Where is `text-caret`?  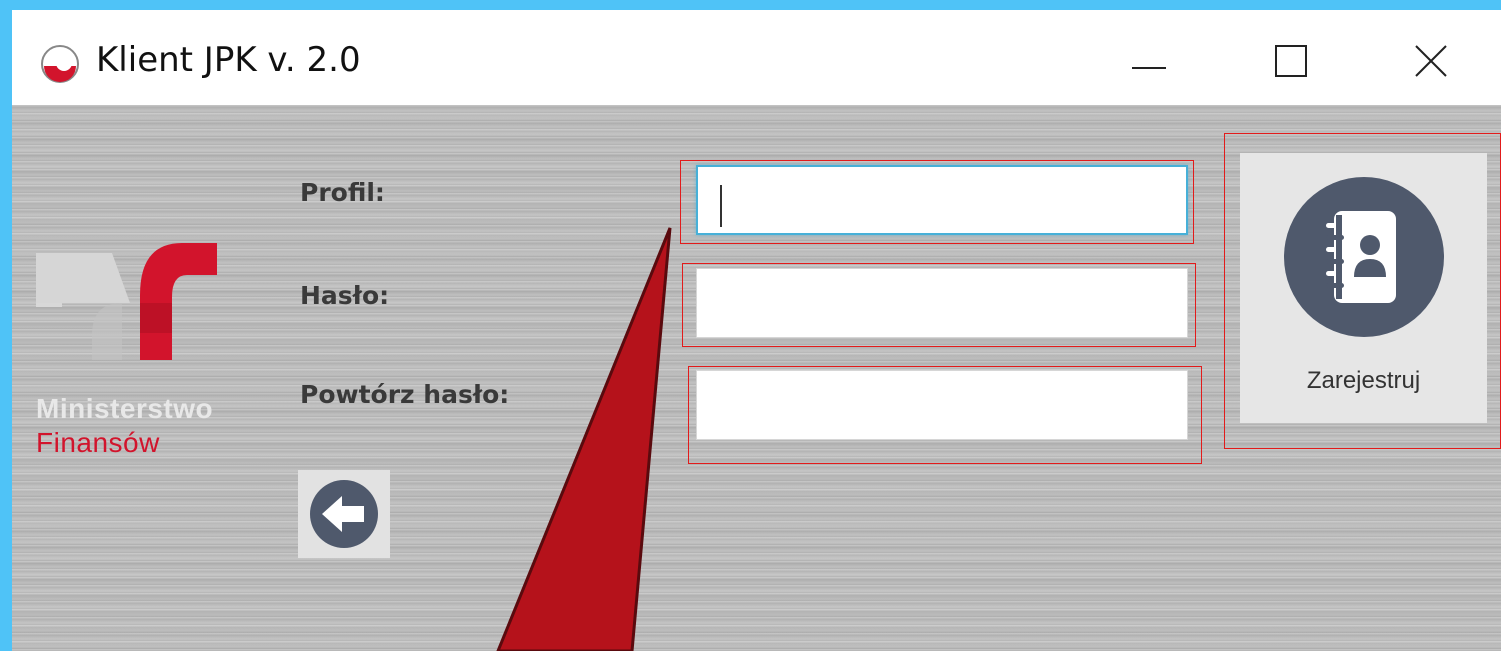
text-caret is located at coordinates (721, 206).